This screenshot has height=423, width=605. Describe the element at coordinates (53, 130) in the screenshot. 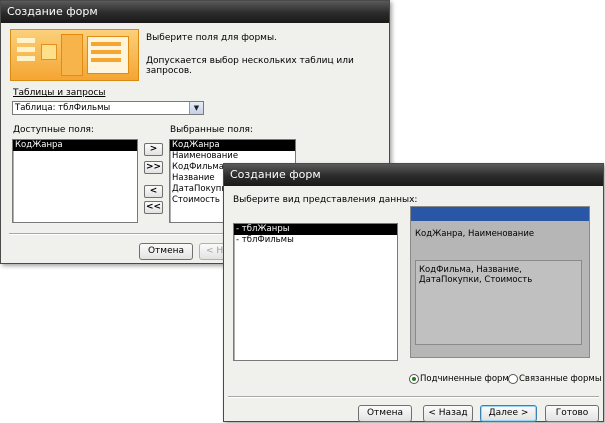

I see `available-label: Доступные поля:` at that location.